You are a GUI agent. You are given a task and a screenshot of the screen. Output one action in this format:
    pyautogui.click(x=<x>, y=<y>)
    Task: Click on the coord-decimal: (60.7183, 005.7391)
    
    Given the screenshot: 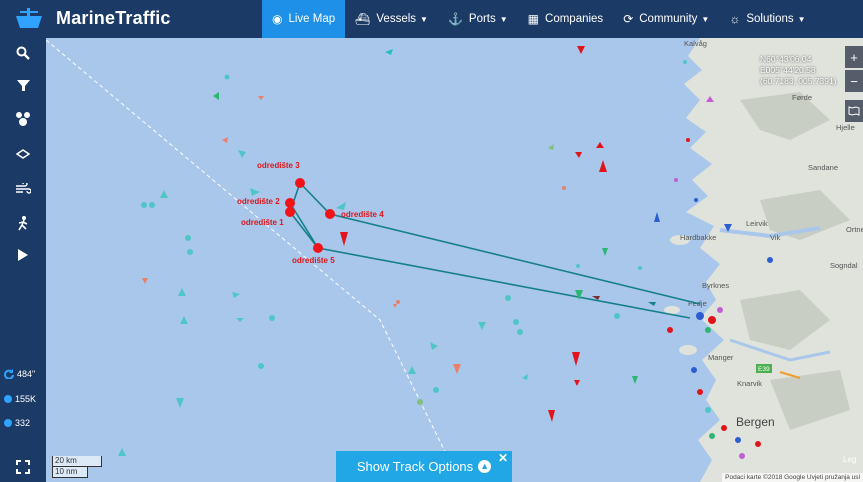 What is the action you would take?
    pyautogui.click(x=798, y=81)
    